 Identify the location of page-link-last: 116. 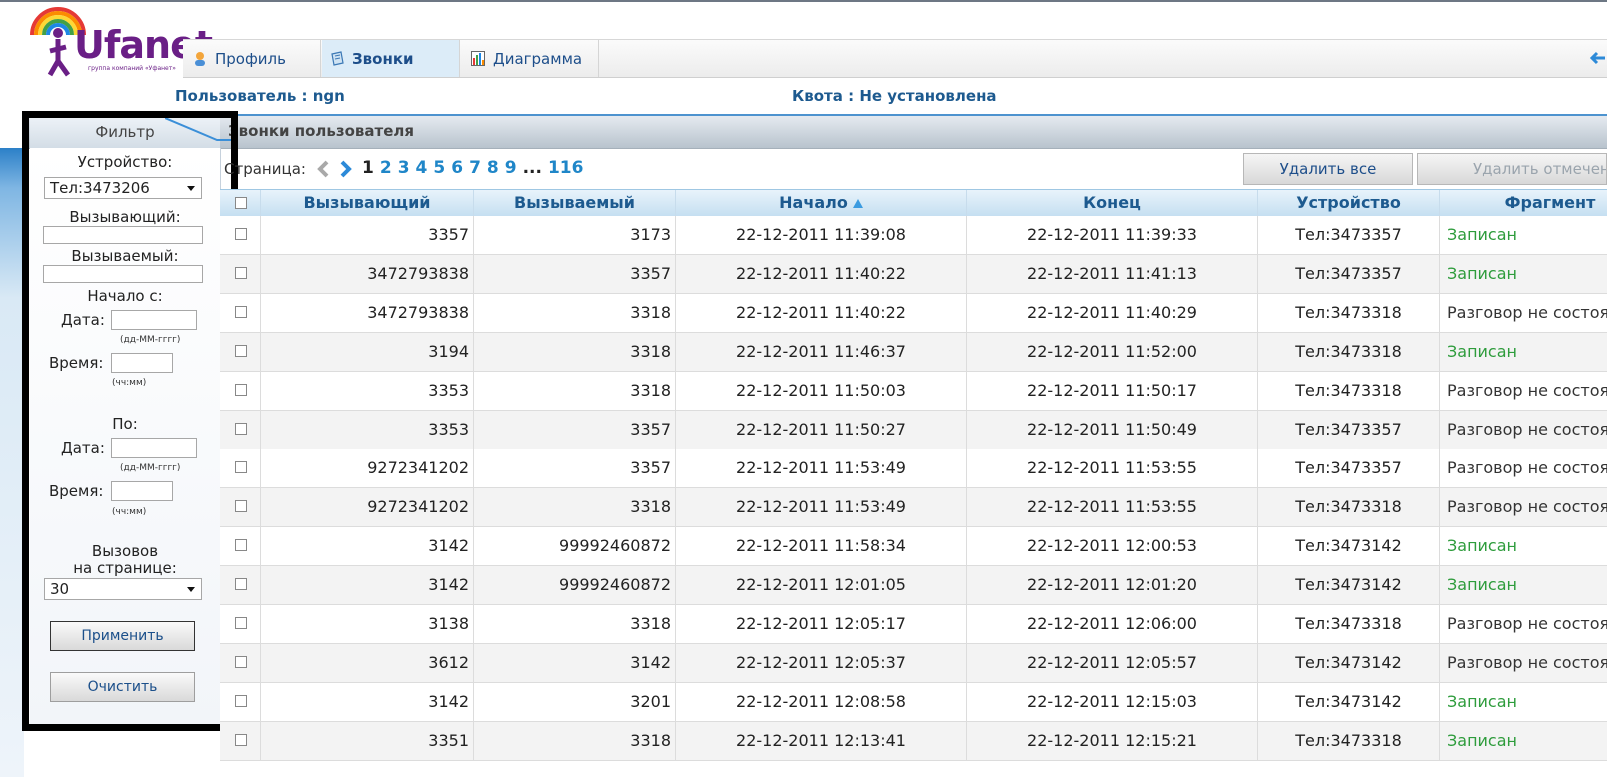
(566, 168).